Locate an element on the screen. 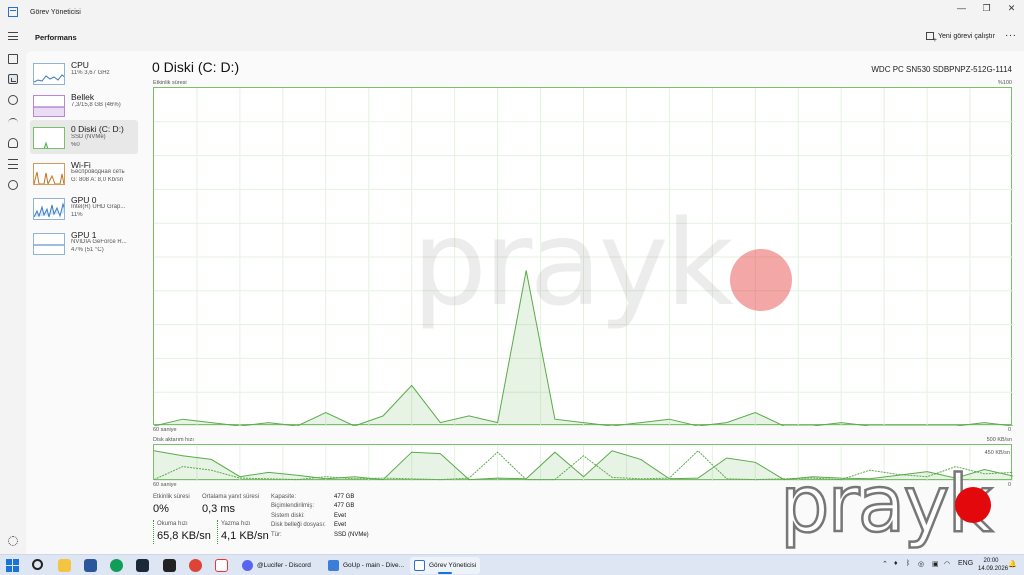 This screenshot has height=575, width=1024. write-speed-value: 4,1 KB/sn is located at coordinates (245, 536).